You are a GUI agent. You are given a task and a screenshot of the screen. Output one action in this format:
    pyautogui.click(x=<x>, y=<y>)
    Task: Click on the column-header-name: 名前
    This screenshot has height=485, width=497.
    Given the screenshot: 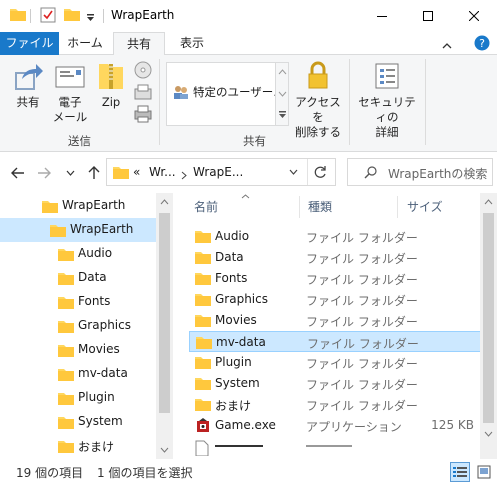 What is the action you would take?
    pyautogui.click(x=206, y=207)
    